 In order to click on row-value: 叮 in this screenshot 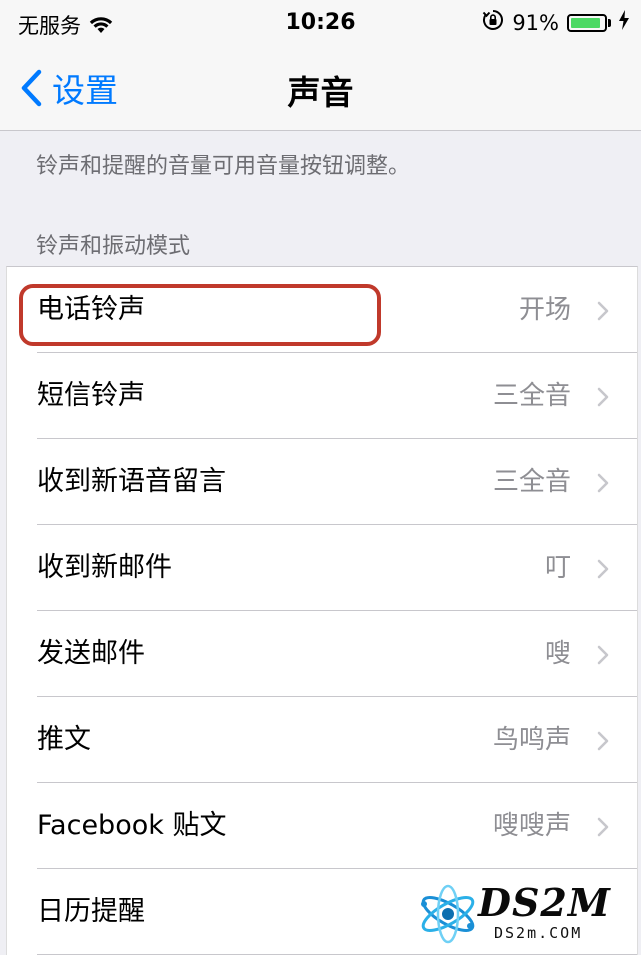, I will do `click(557, 568)`.